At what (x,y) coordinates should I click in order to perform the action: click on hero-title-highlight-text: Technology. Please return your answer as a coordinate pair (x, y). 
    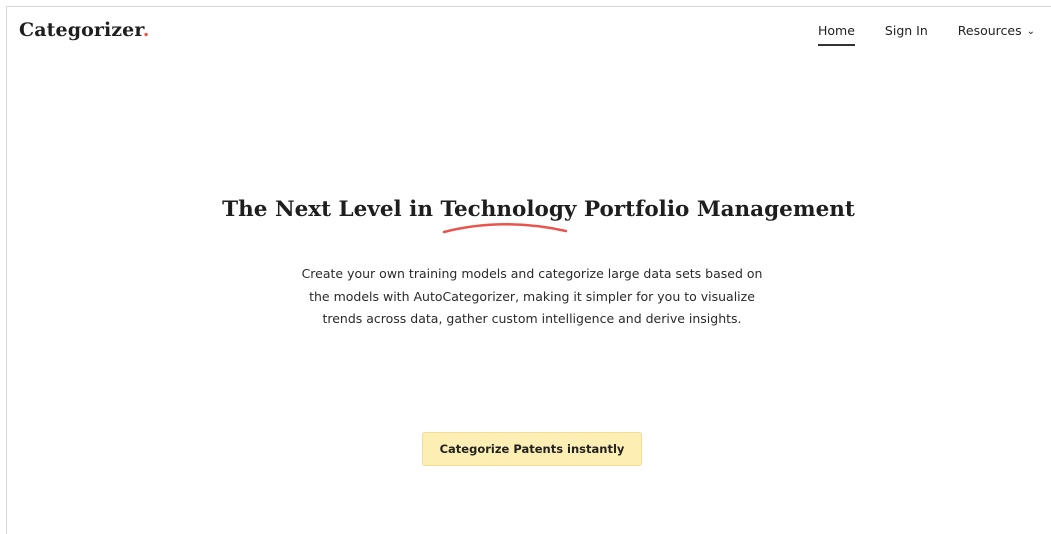
    Looking at the image, I should click on (508, 209).